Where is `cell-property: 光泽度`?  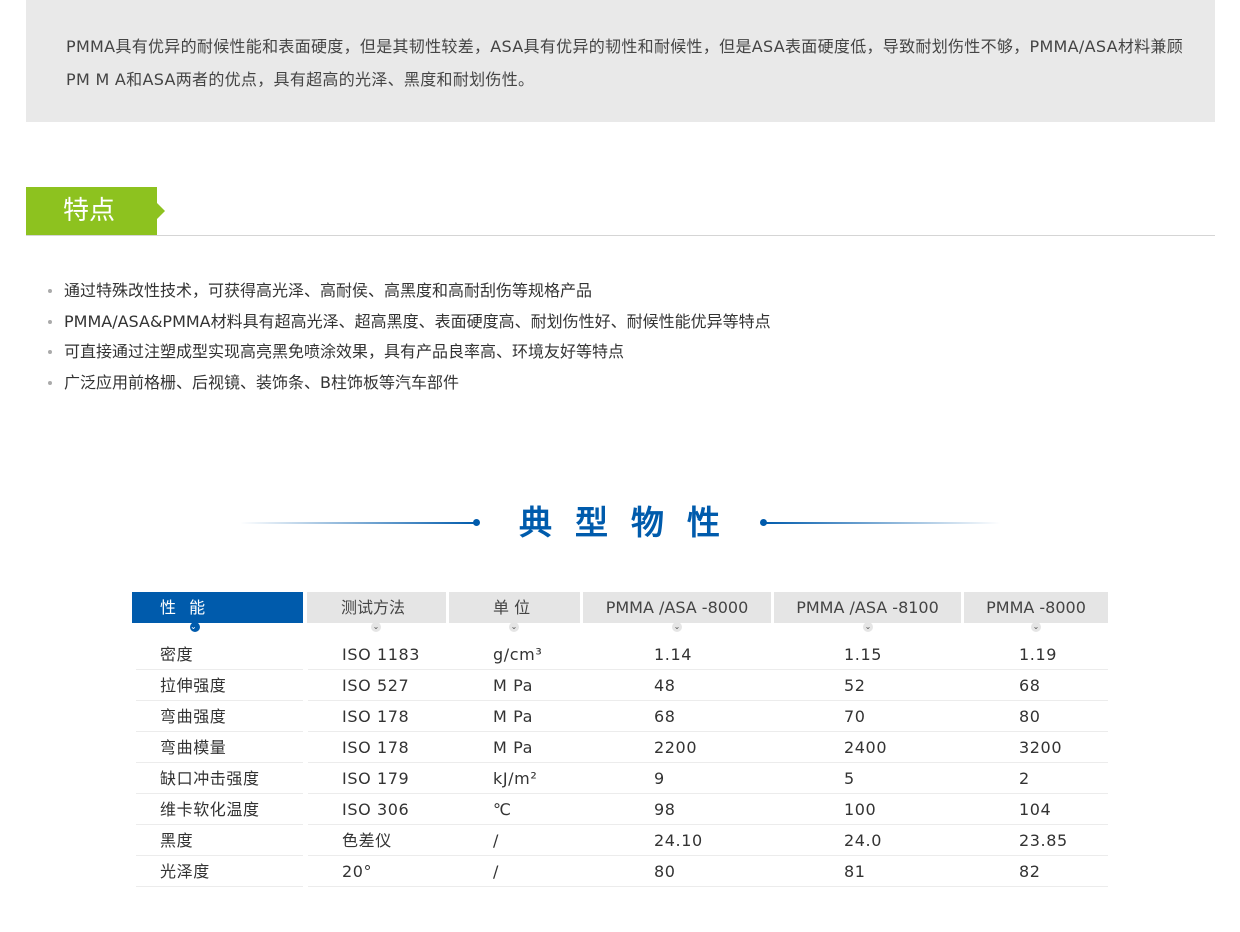
cell-property: 光泽度 is located at coordinates (185, 871).